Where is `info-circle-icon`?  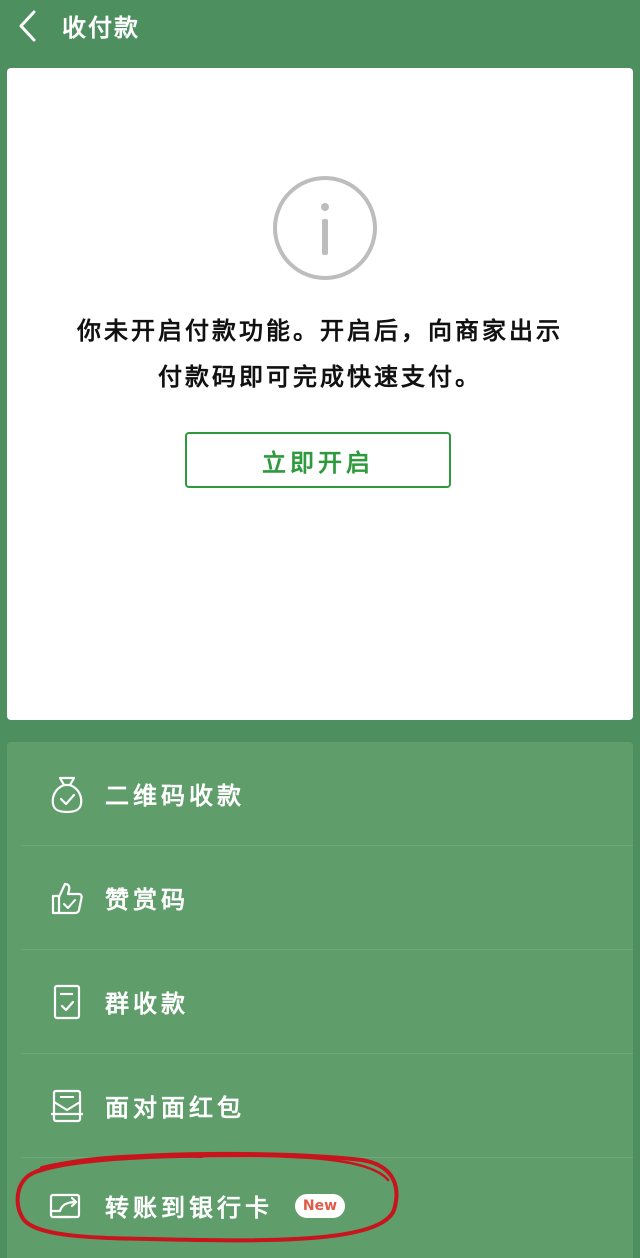 info-circle-icon is located at coordinates (325, 228).